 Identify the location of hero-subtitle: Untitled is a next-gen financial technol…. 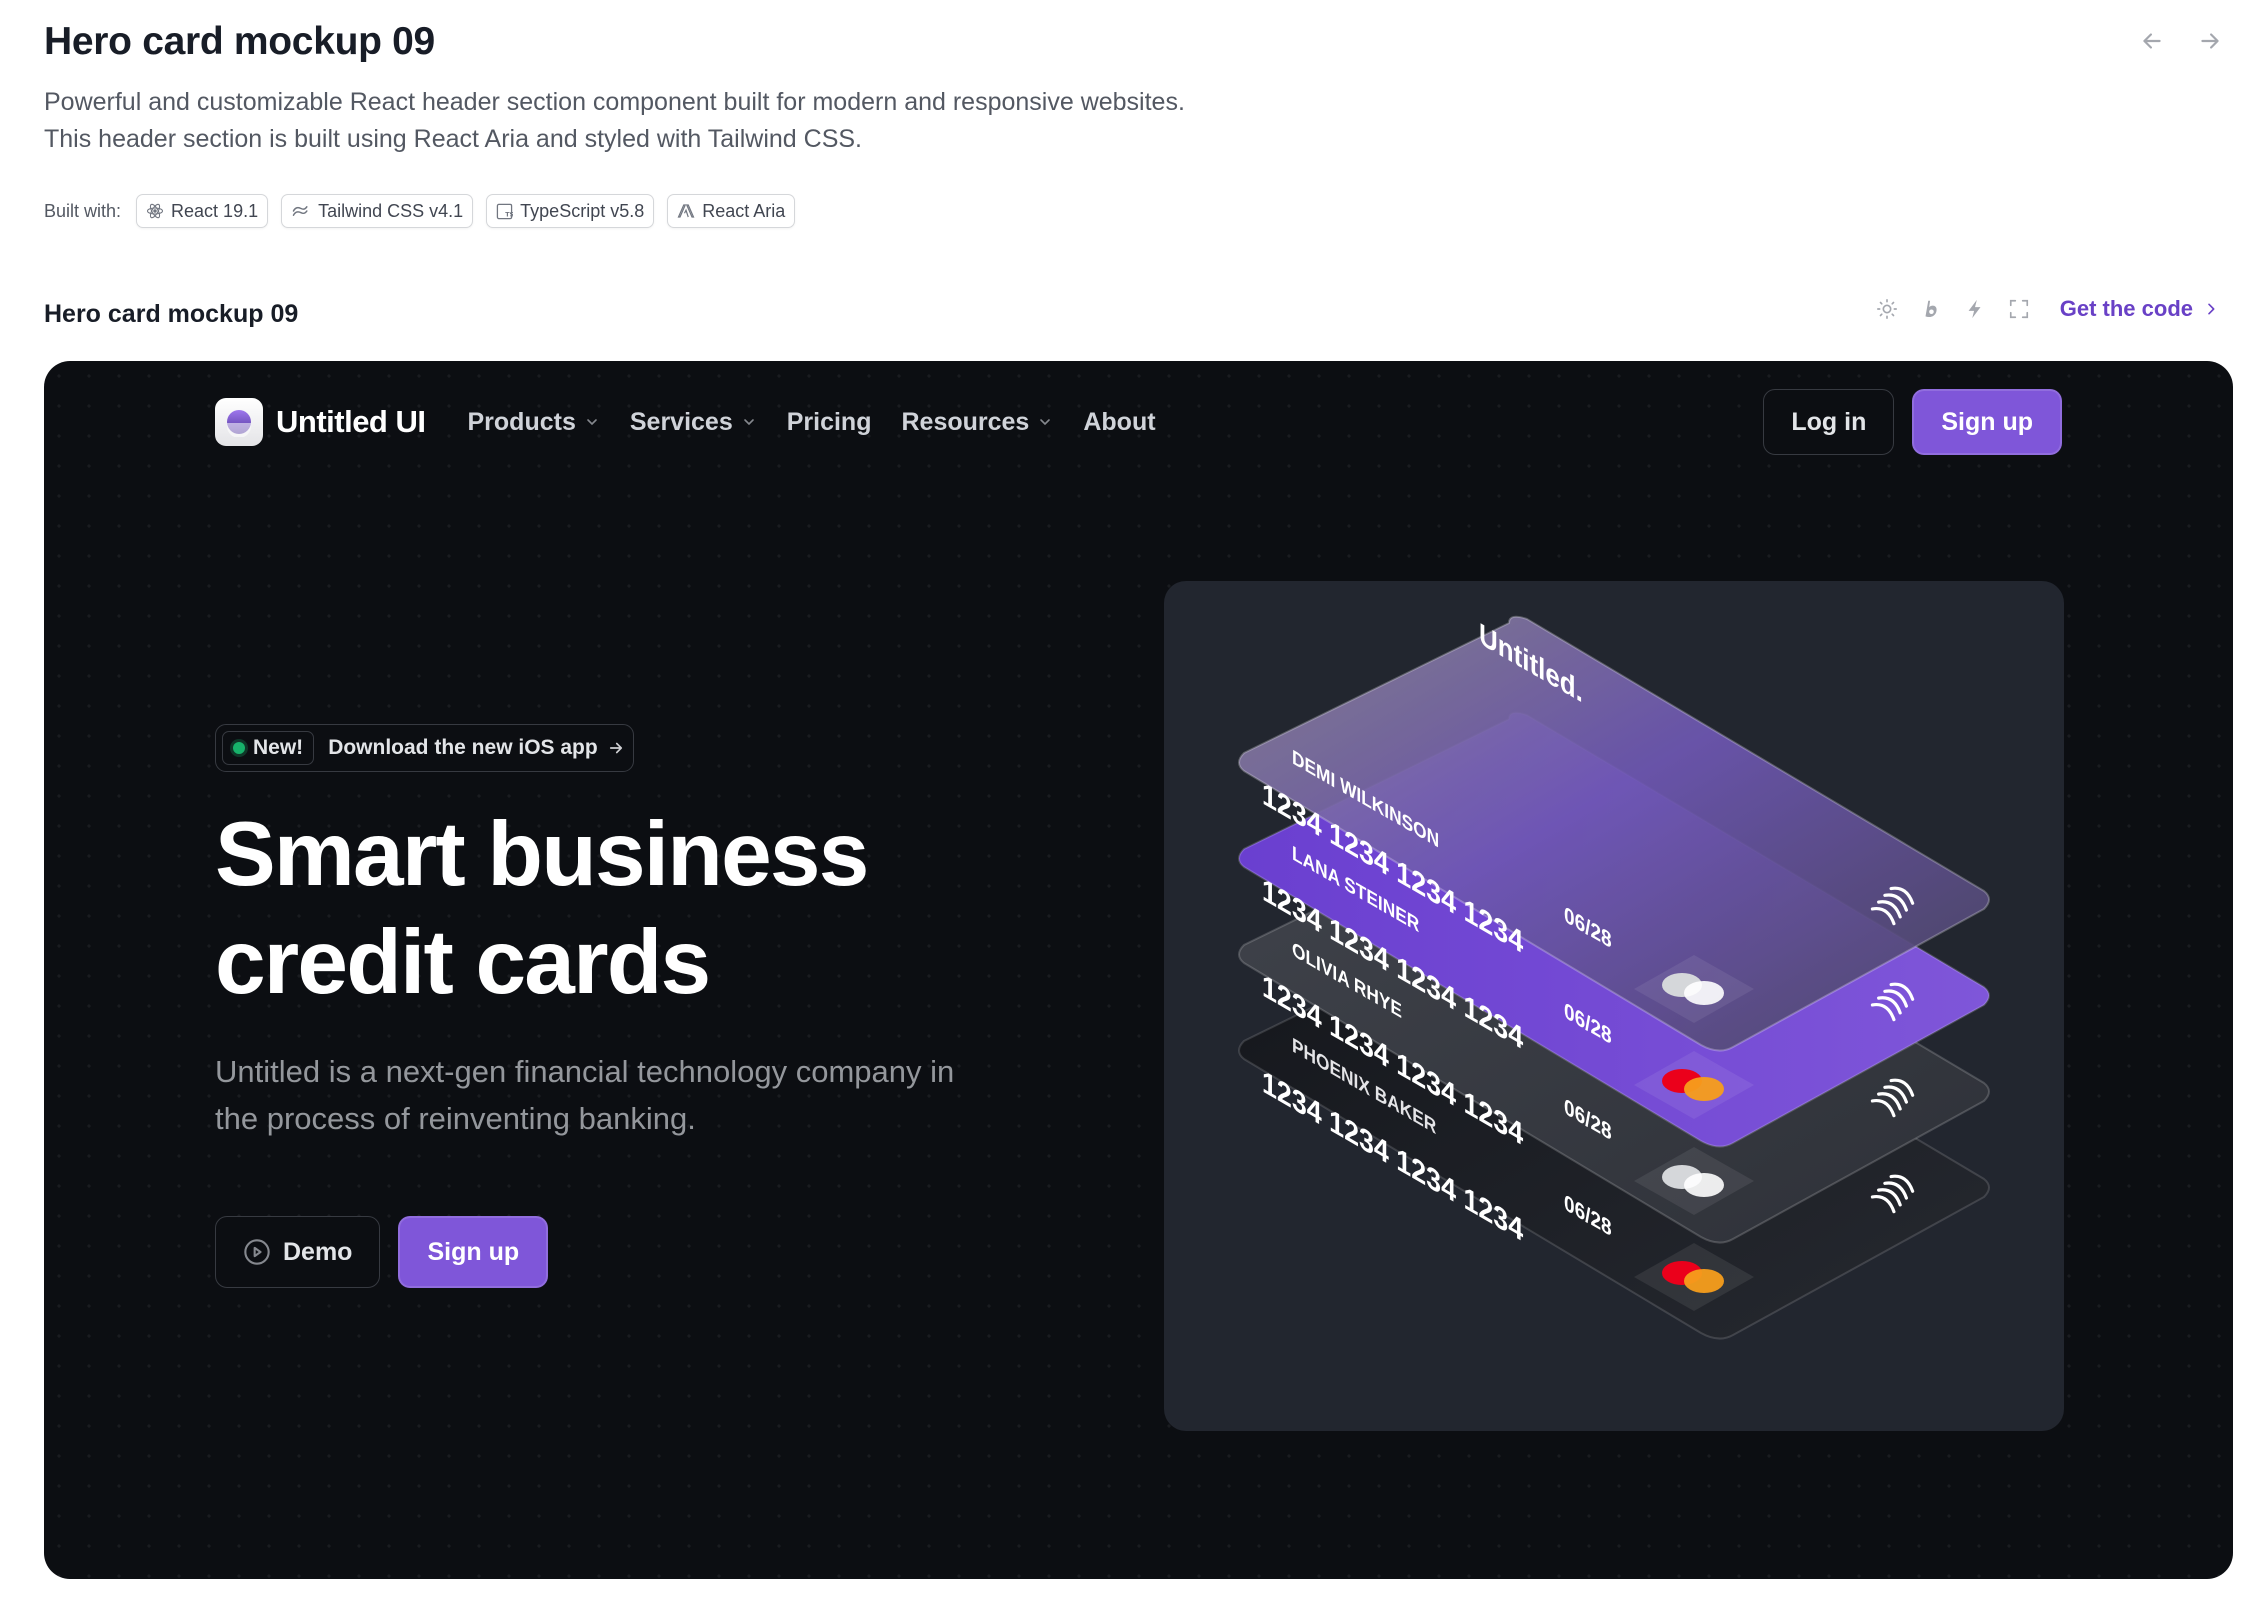
(585, 1095).